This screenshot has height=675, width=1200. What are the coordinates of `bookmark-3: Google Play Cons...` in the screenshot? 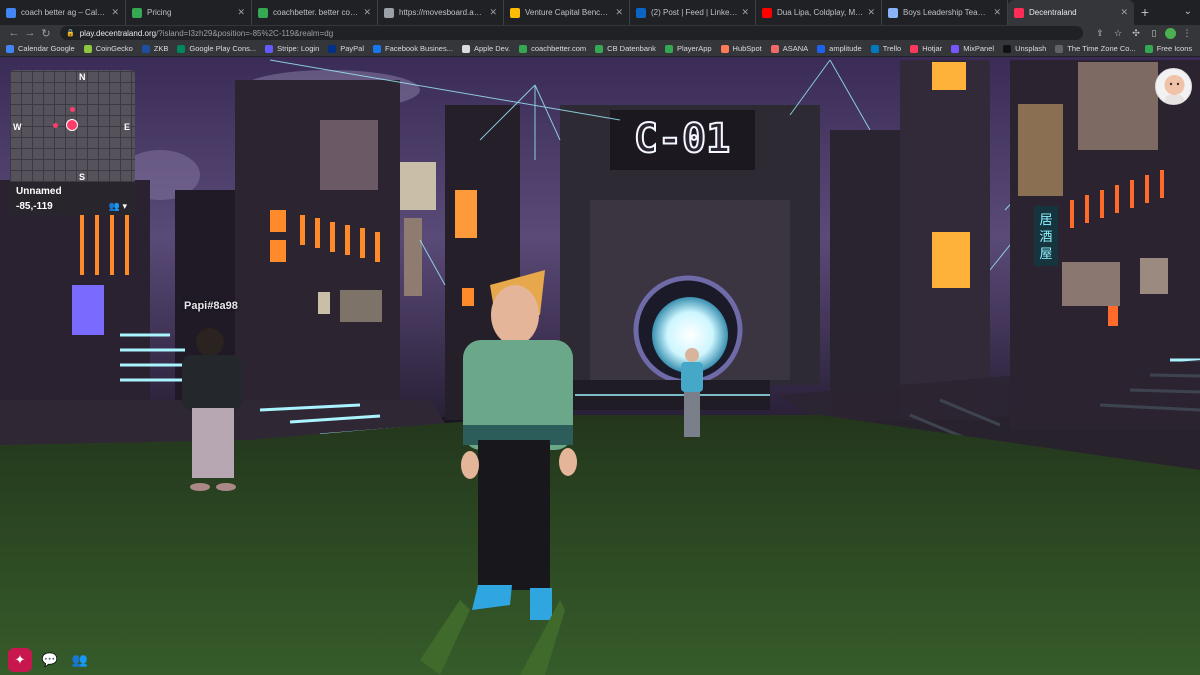 It's located at (216, 48).